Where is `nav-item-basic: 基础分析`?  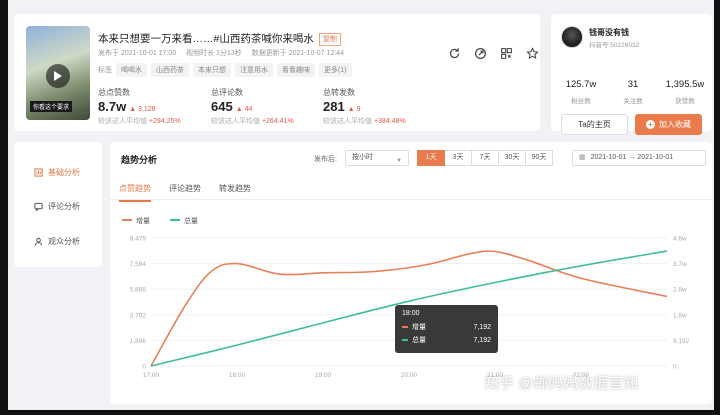 nav-item-basic: 基础分析 is located at coordinates (57, 172).